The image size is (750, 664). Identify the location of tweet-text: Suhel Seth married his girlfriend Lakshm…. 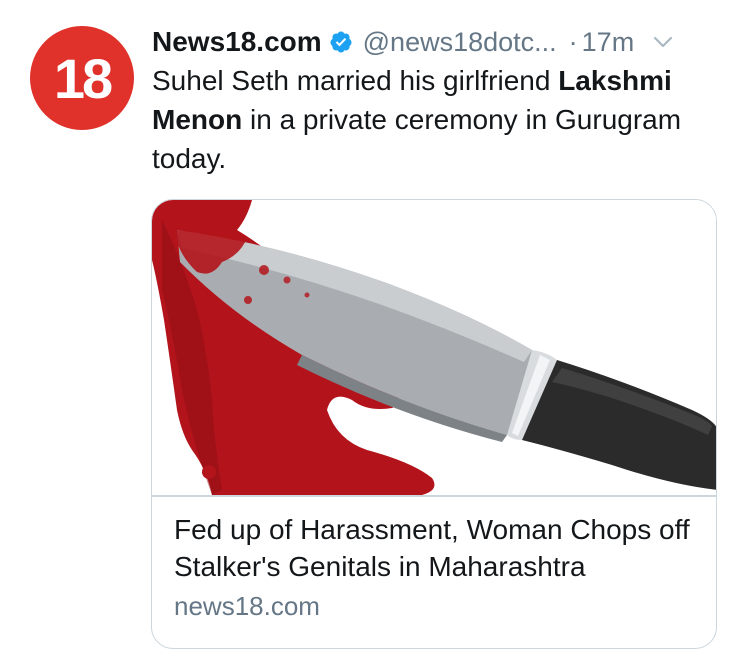
(442, 119).